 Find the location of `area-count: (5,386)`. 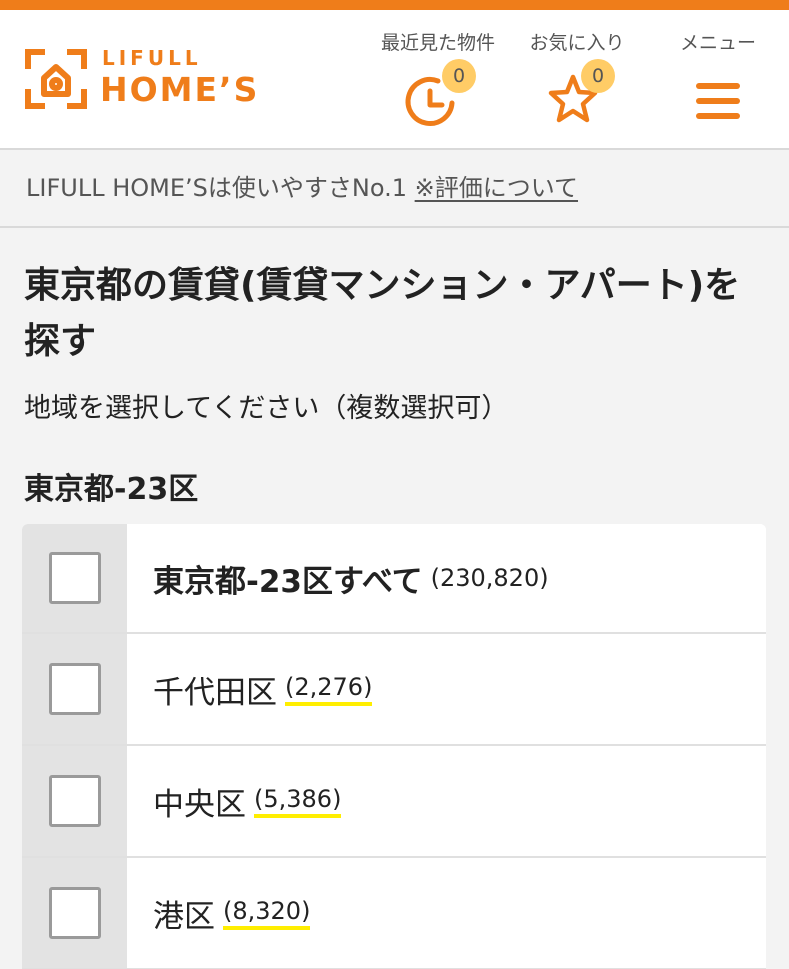

area-count: (5,386) is located at coordinates (298, 801).